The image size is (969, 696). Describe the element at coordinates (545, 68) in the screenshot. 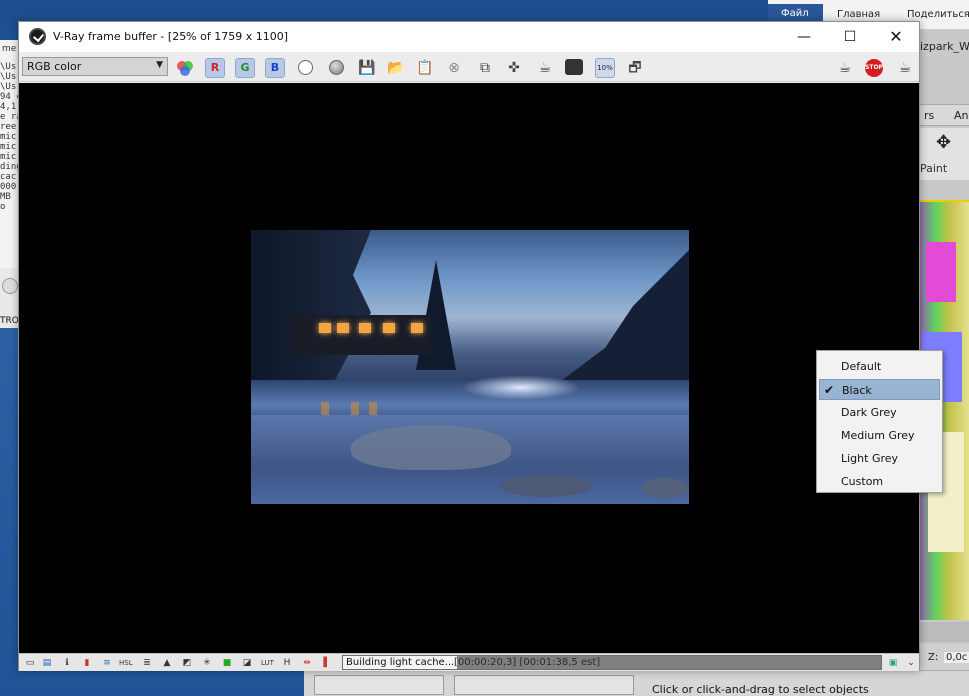

I see `teapot-render-icon: ☕` at that location.